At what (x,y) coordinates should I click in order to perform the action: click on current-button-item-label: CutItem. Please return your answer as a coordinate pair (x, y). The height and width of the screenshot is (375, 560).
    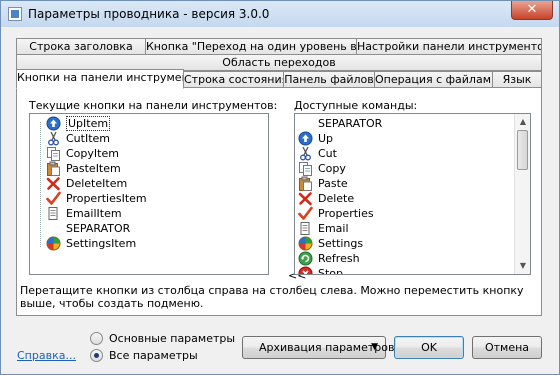
    Looking at the image, I should click on (88, 138).